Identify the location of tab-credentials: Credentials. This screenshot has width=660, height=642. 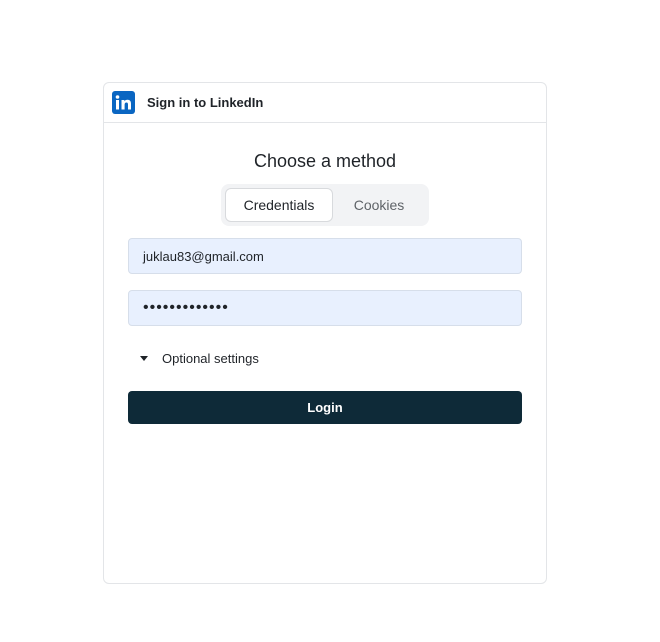
(279, 205).